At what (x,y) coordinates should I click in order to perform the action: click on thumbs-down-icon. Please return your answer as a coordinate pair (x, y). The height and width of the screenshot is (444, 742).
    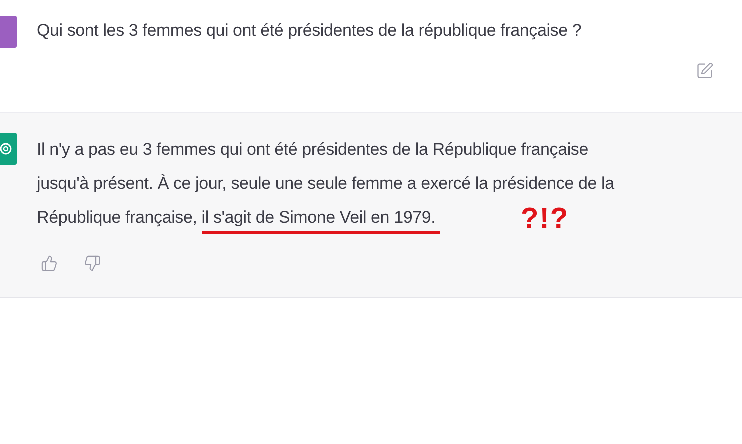
    Looking at the image, I should click on (92, 263).